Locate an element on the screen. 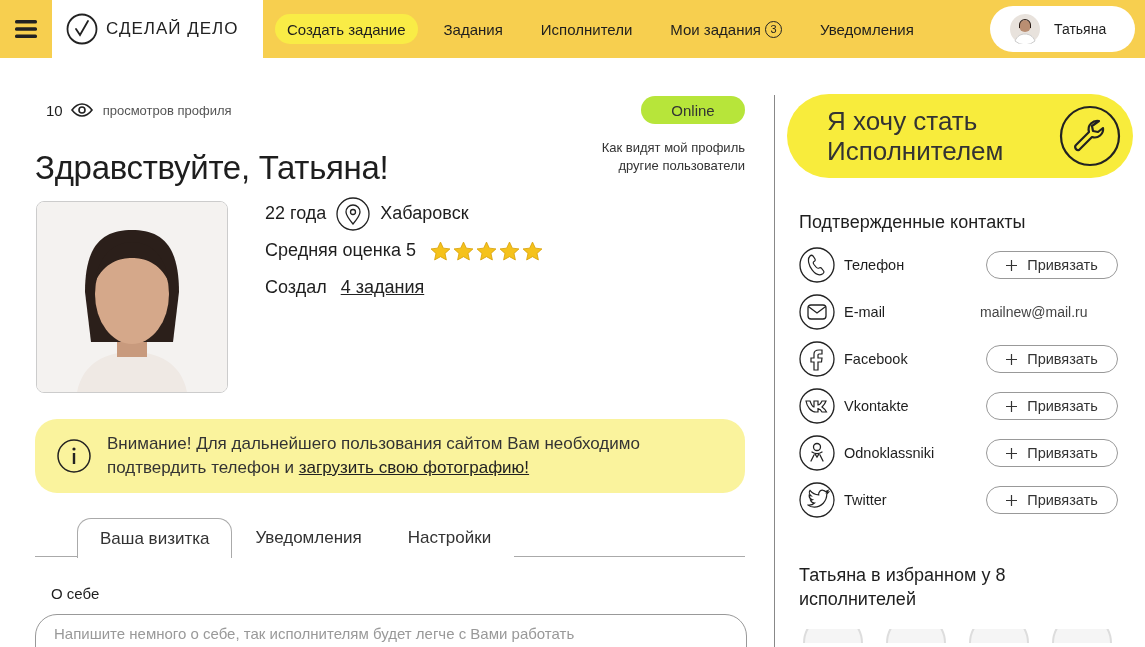 The image size is (1145, 647). email-address: mailnew@mail.ru is located at coordinates (1034, 312).